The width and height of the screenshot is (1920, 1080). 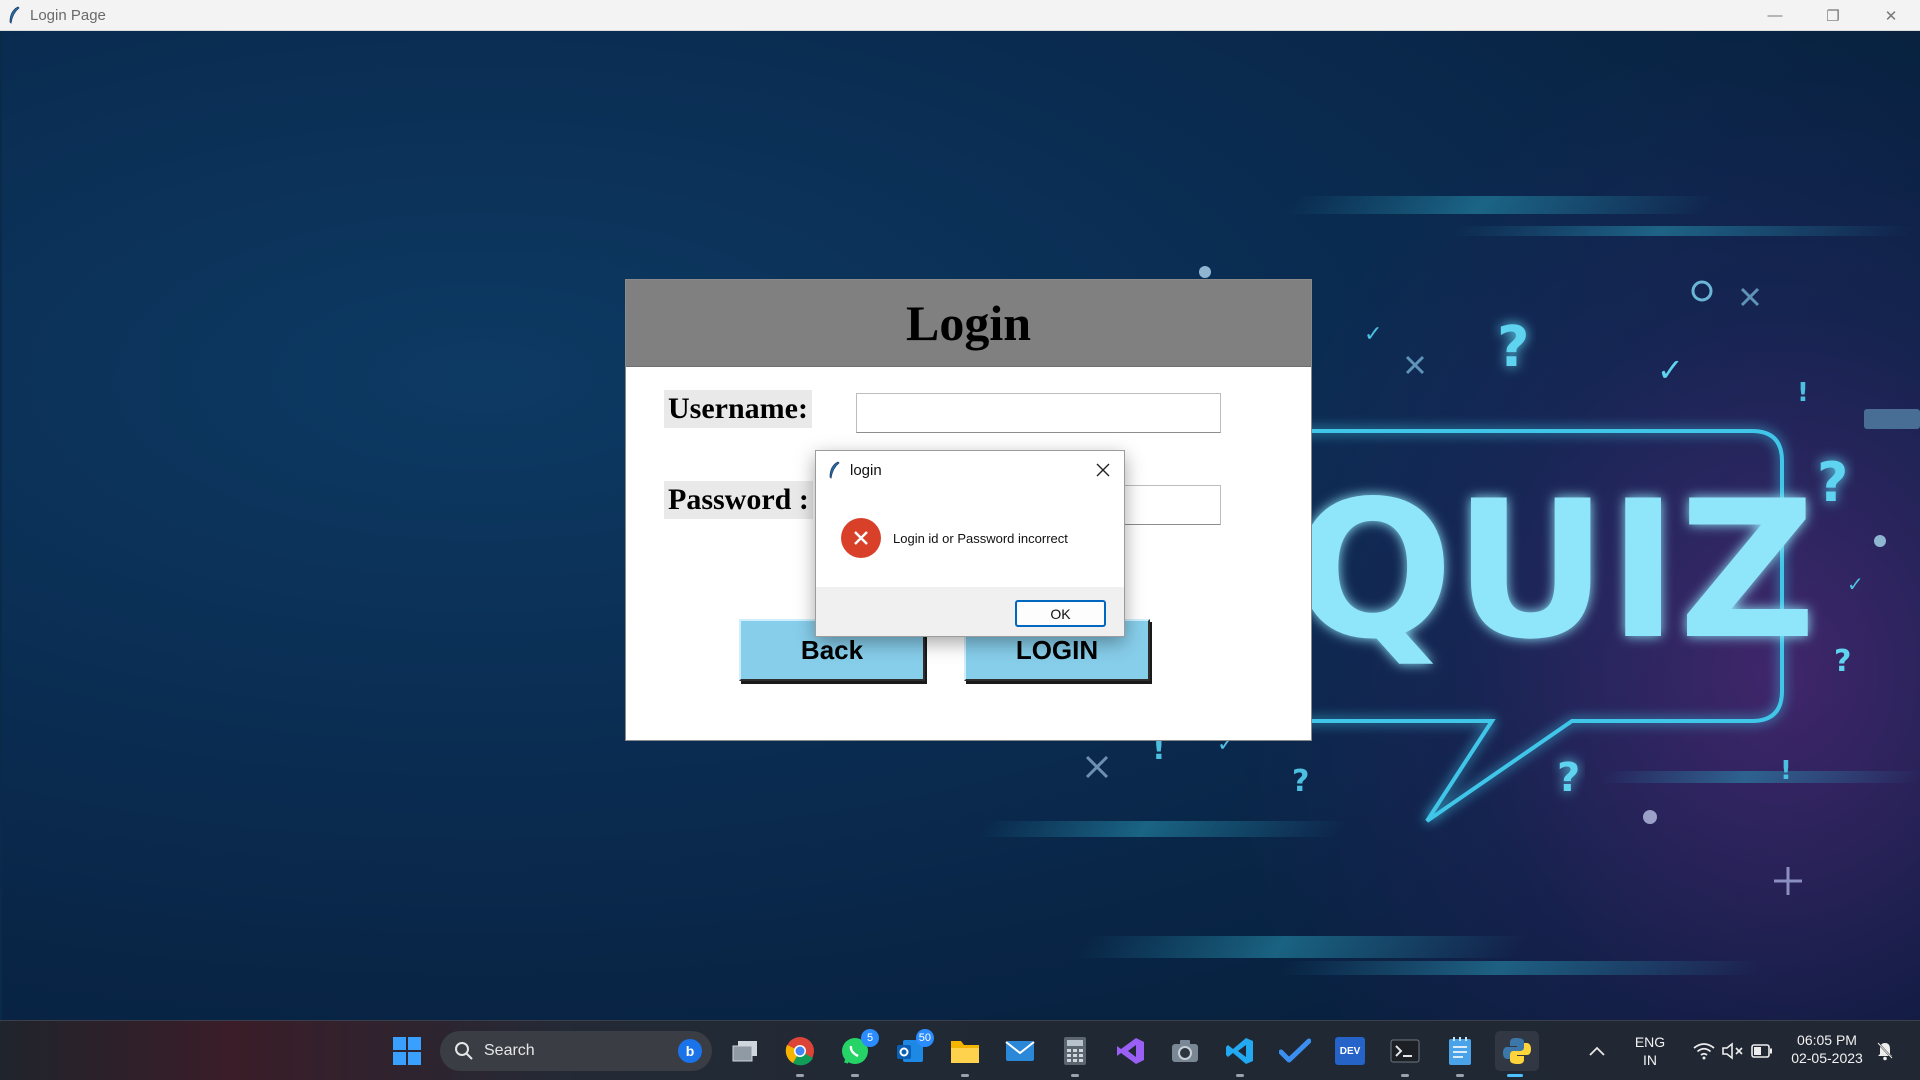 I want to click on terminal-icon, so click(x=1405, y=1051).